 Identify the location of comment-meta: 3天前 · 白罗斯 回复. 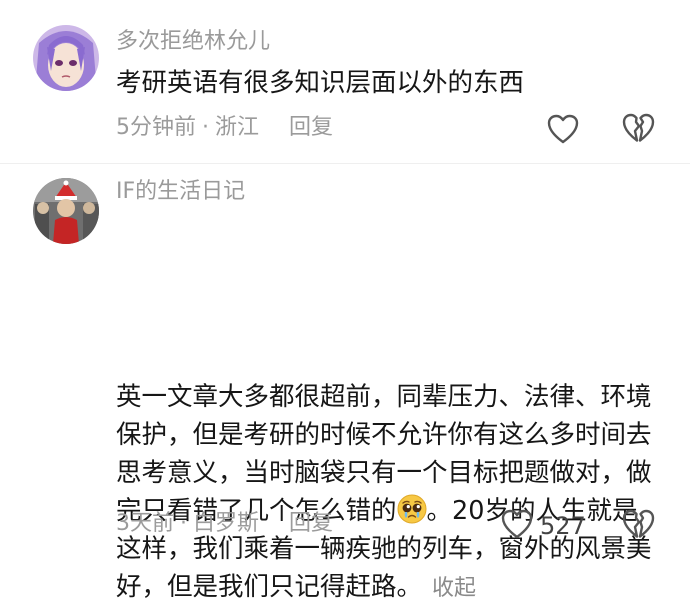
(224, 524).